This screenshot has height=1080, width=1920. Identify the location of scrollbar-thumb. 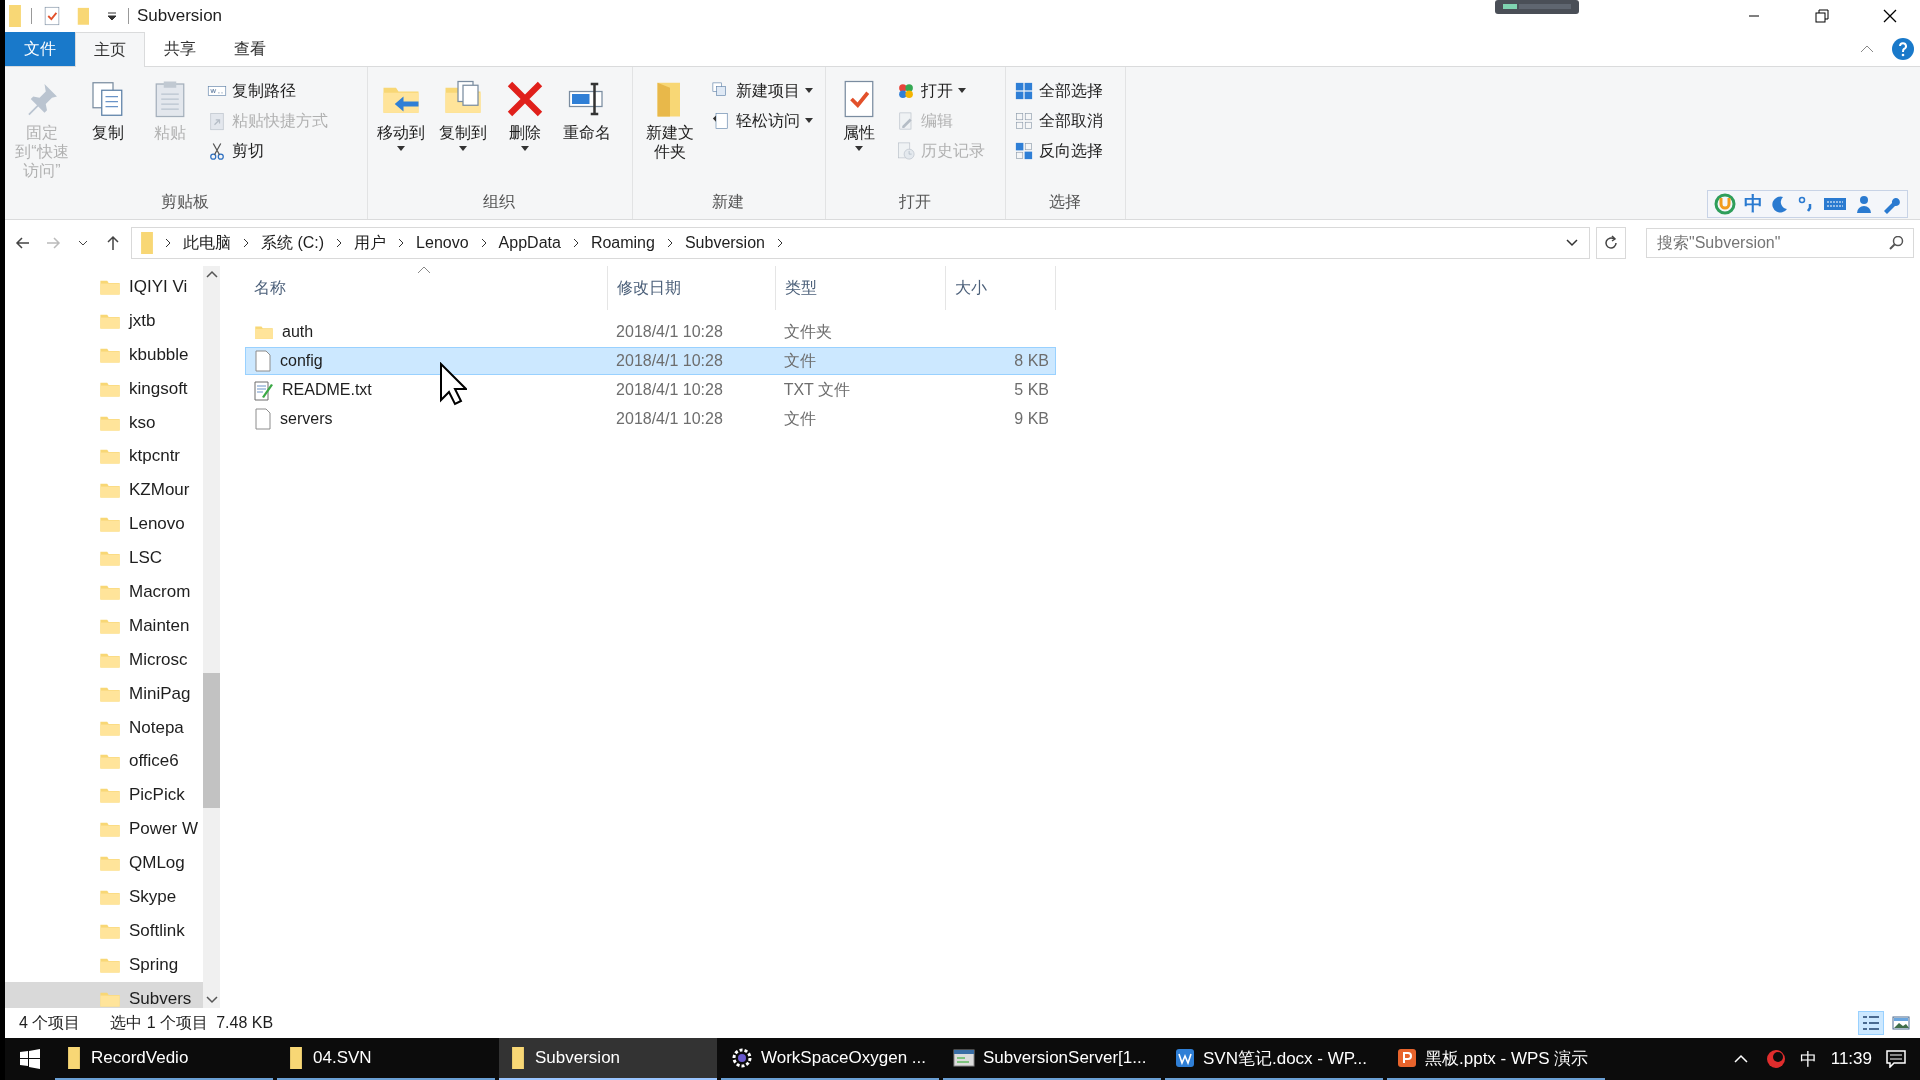
(211, 740).